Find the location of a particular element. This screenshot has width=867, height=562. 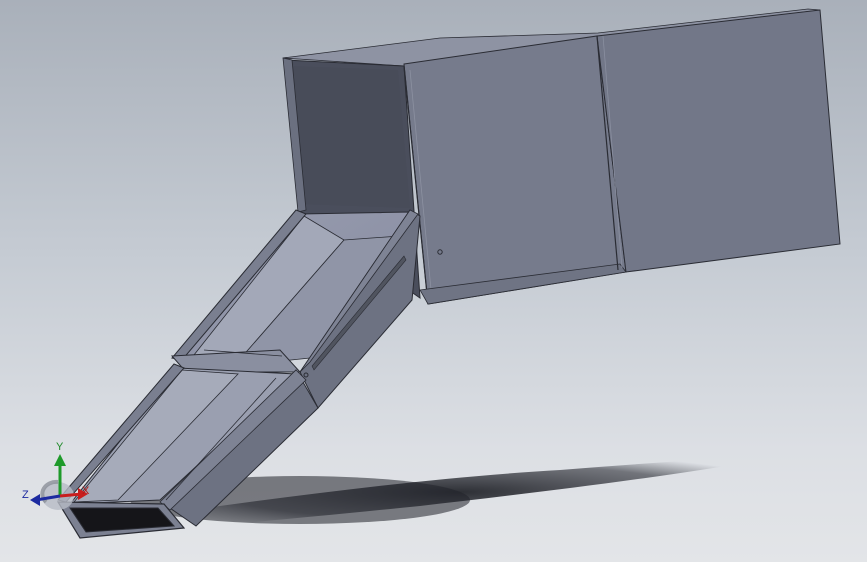

reference-triad: Y Z X is located at coordinates (60, 476).